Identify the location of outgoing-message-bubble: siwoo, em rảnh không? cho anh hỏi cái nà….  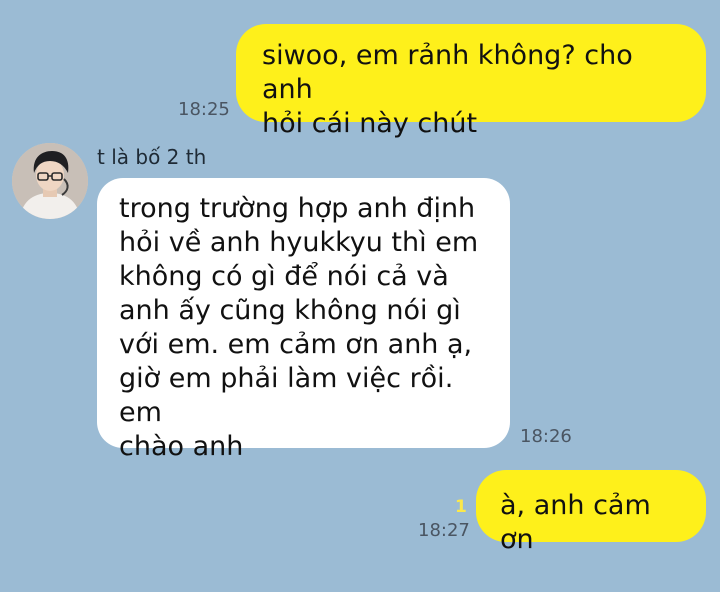
(471, 81).